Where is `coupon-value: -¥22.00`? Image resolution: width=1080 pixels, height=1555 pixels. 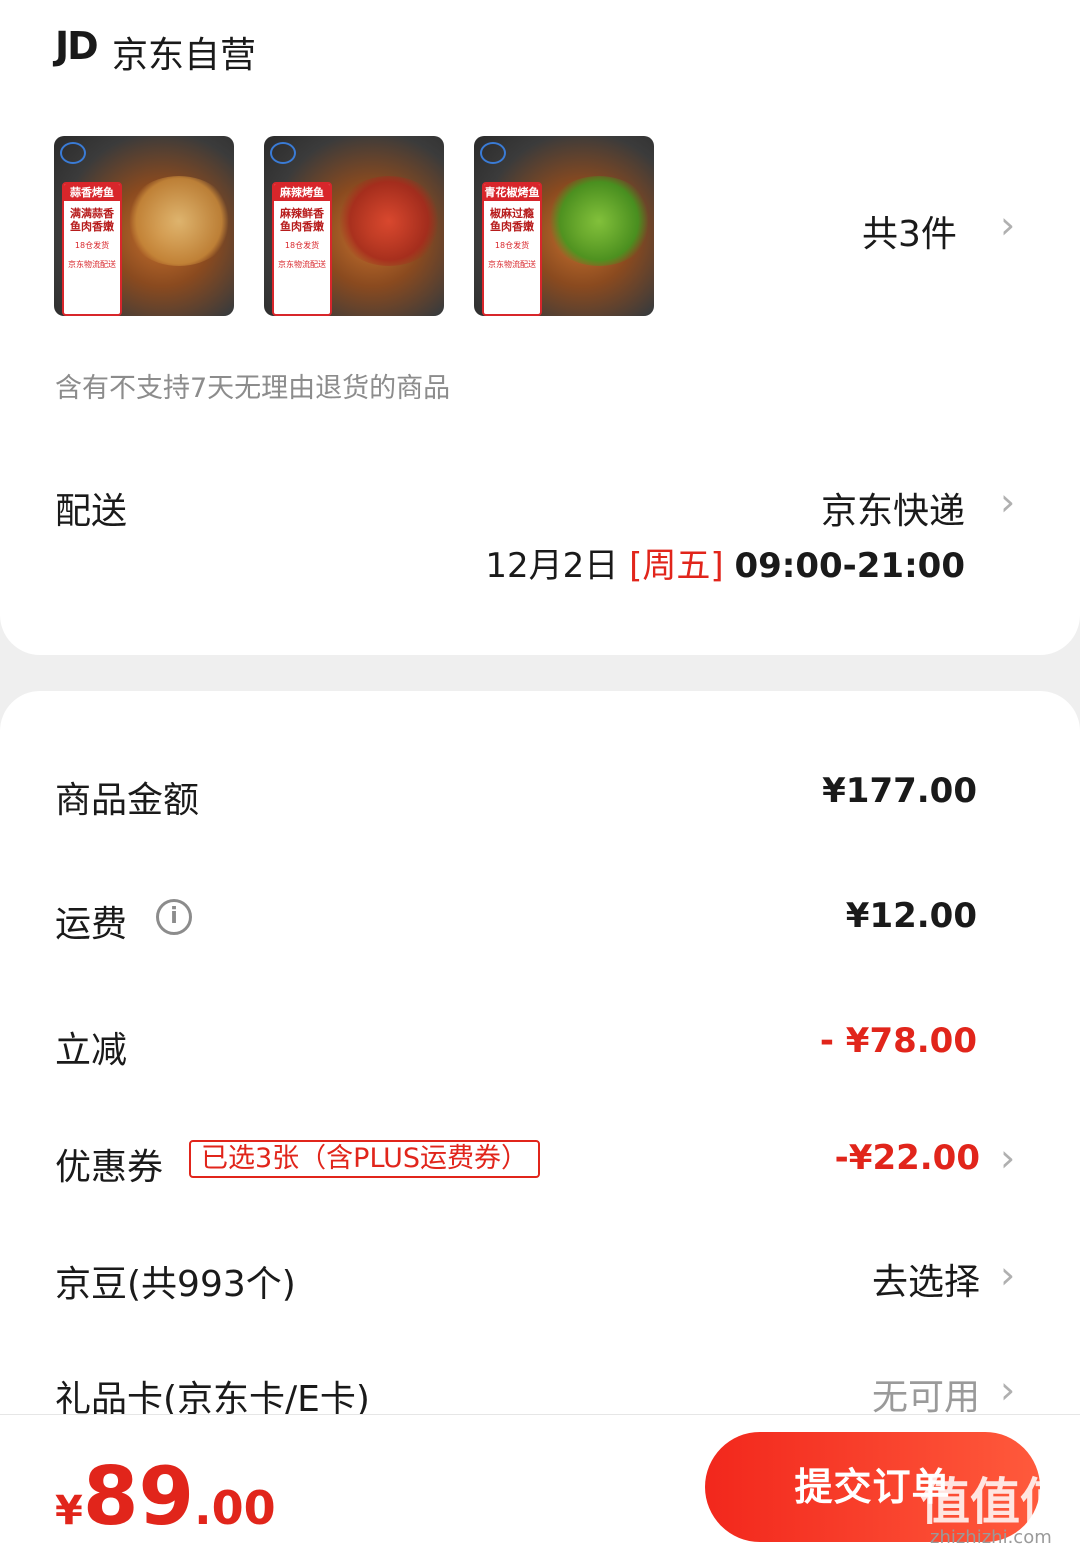
coupon-value: -¥22.00 is located at coordinates (907, 1158).